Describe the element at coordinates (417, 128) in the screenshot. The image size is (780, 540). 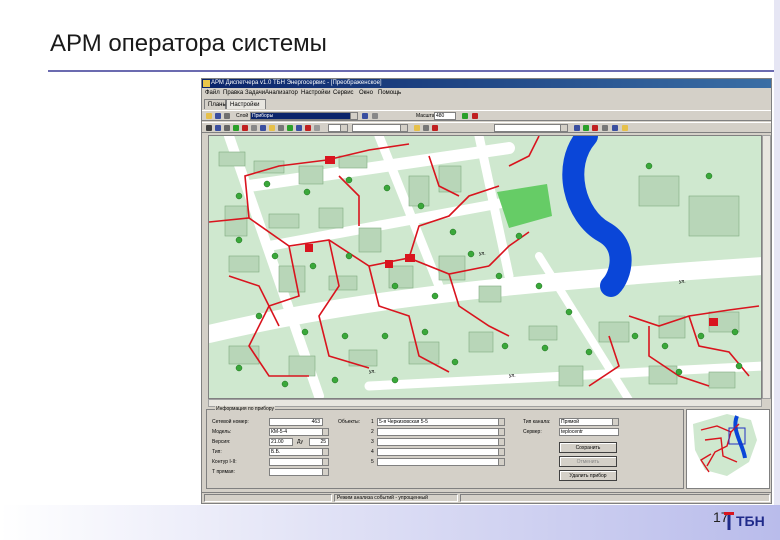
I see `find-icon` at that location.